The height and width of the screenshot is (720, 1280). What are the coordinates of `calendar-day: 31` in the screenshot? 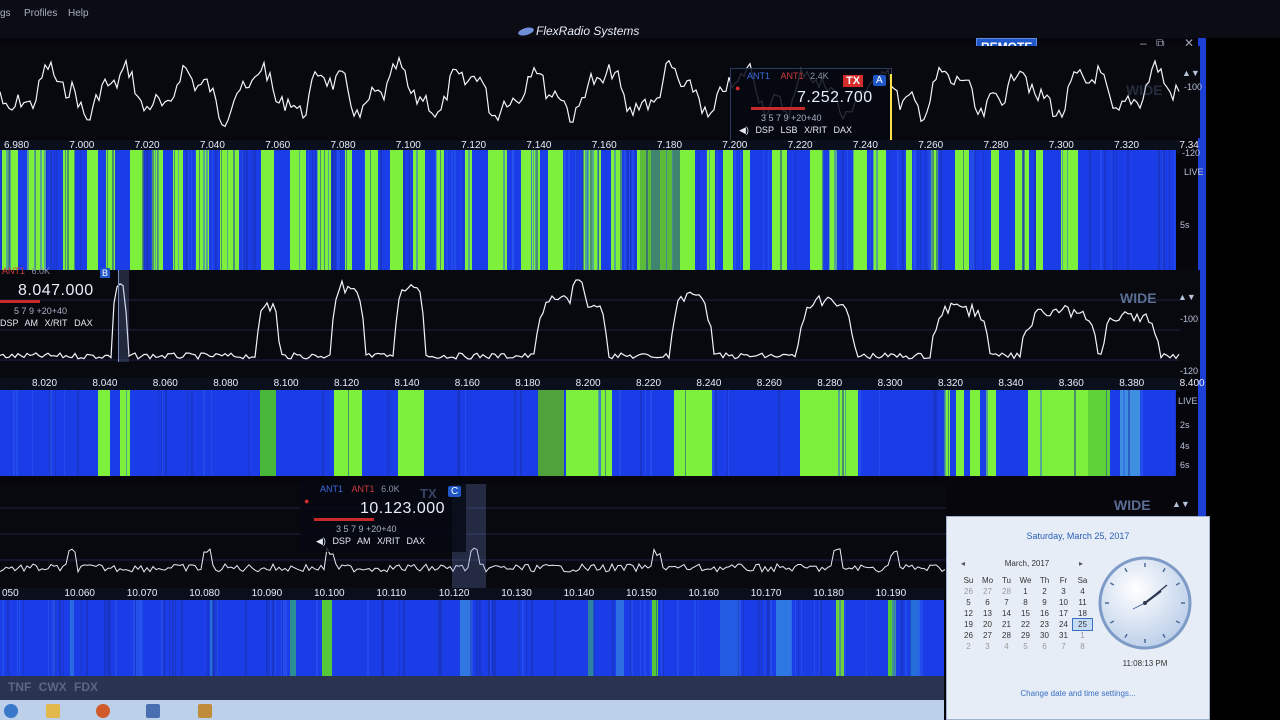 It's located at (1063, 635).